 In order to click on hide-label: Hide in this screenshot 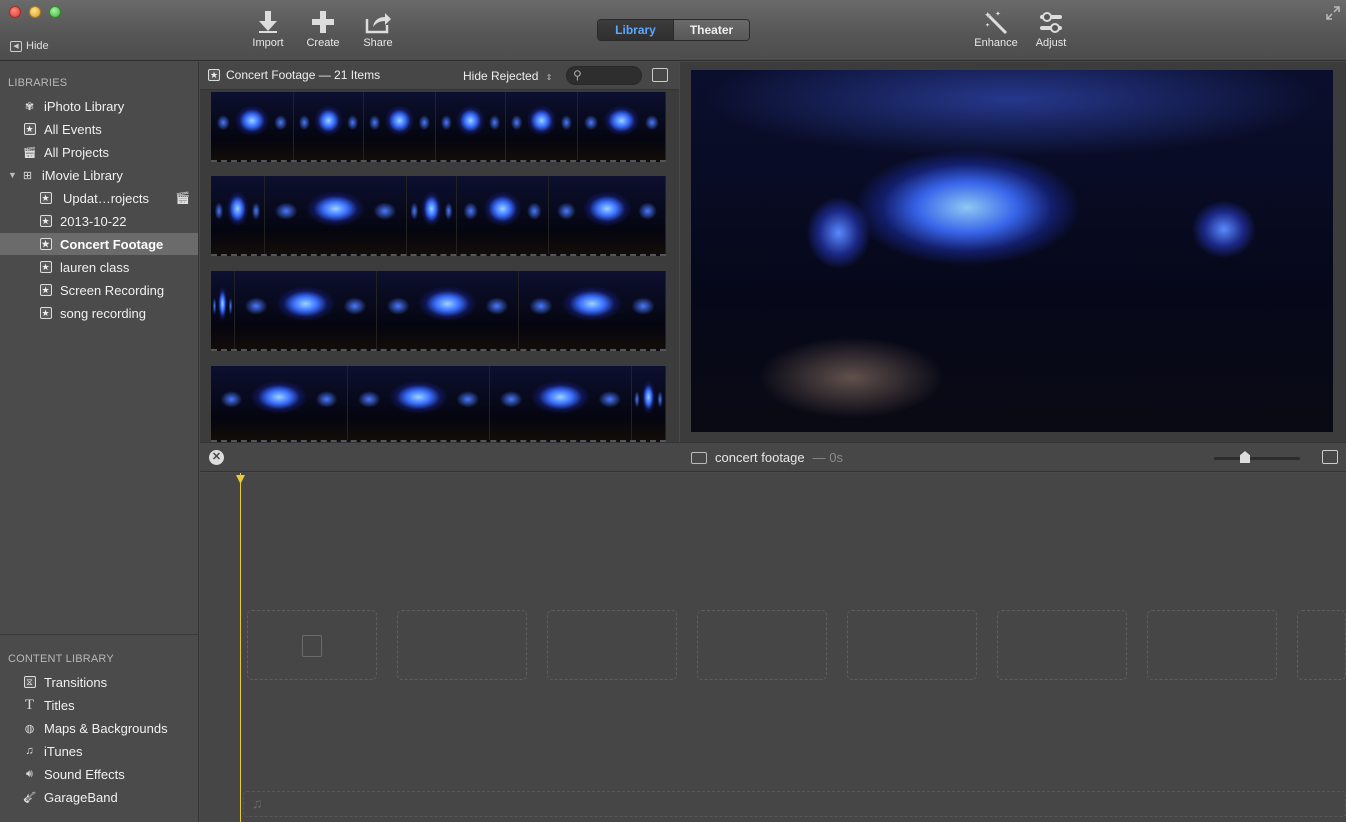, I will do `click(37, 46)`.